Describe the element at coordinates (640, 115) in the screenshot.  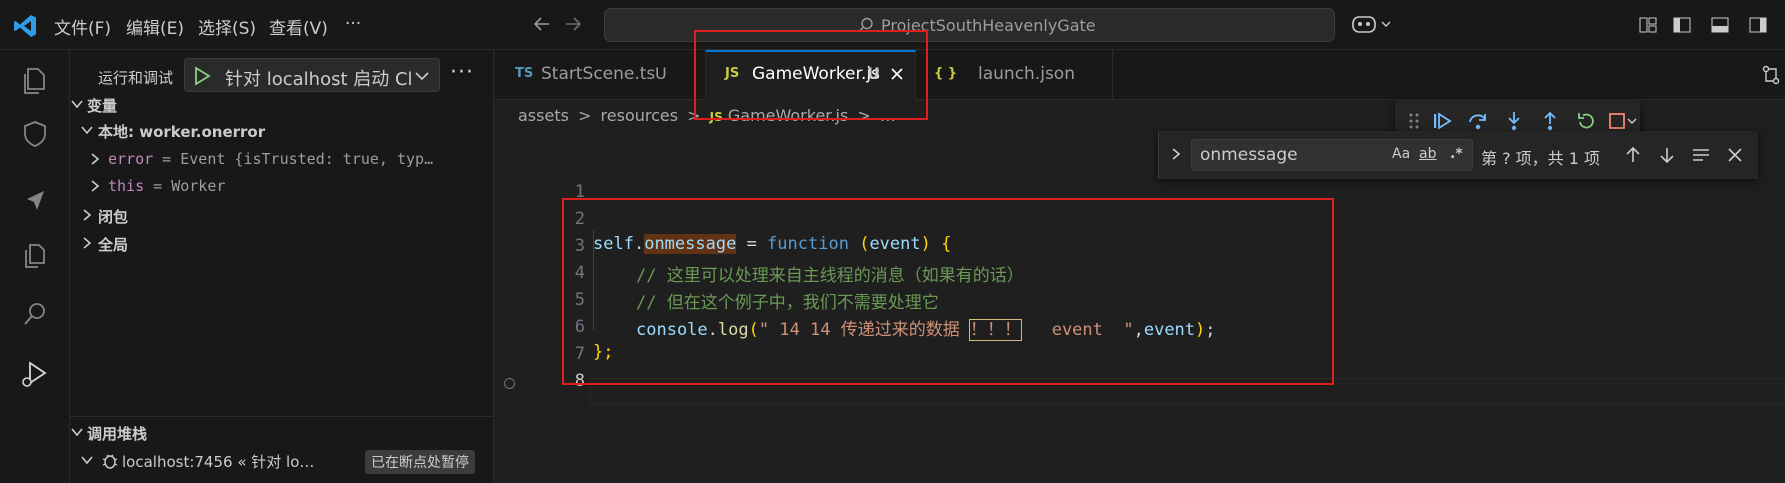
I see `breadcrumb-resources: resources` at that location.